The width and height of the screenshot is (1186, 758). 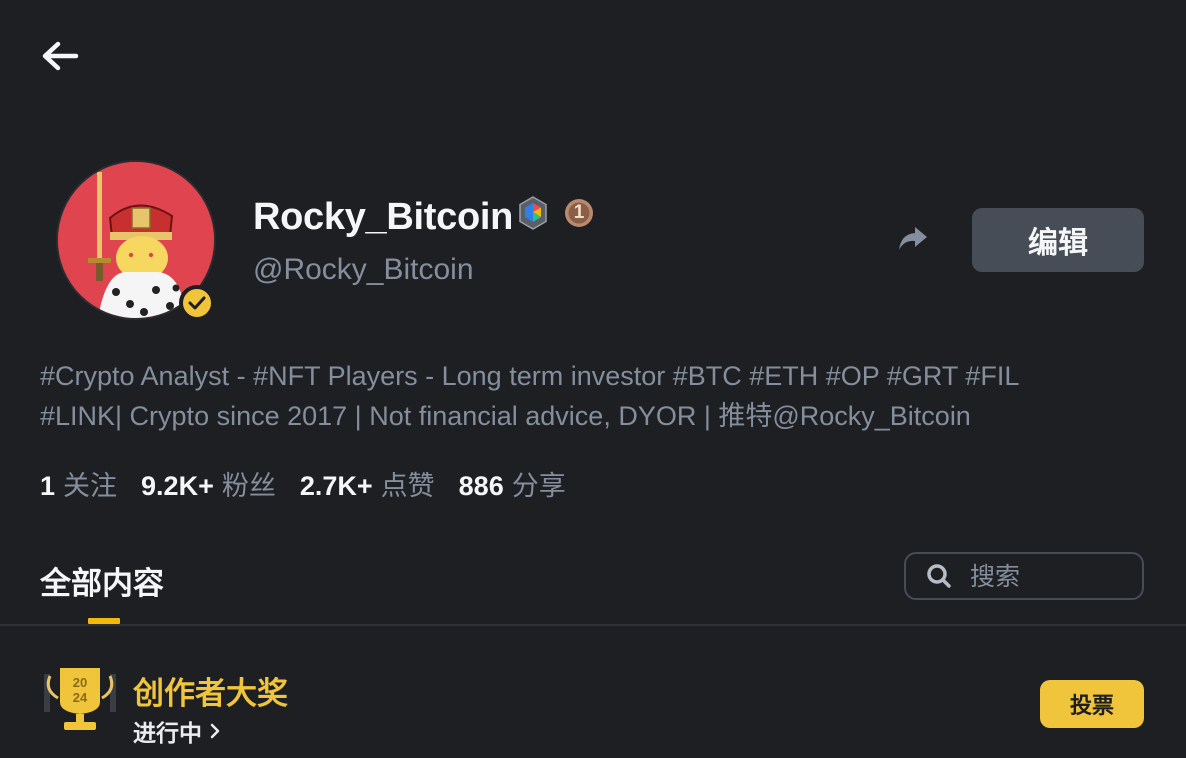 What do you see at coordinates (556, 213) in the screenshot?
I see `profile-badges: 1` at bounding box center [556, 213].